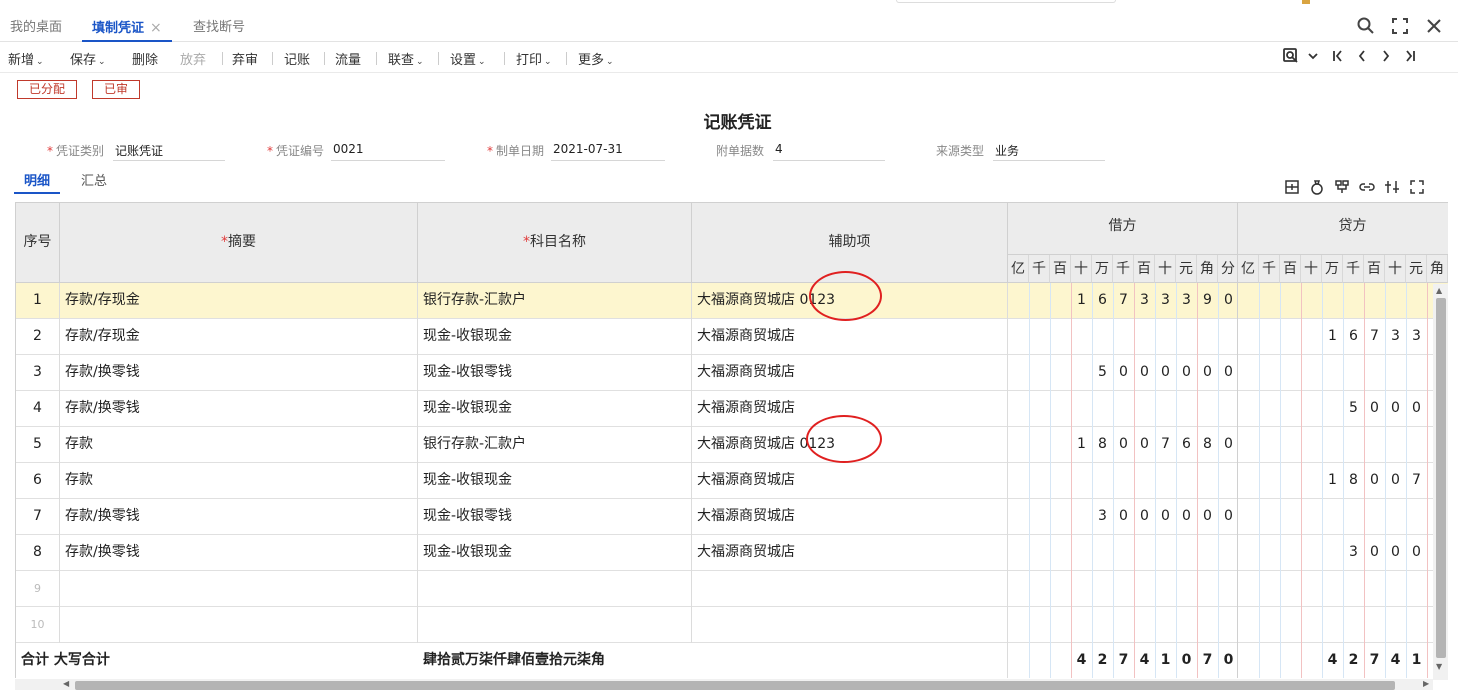 The width and height of the screenshot is (1458, 690). What do you see at coordinates (156, 28) in the screenshot?
I see `close-icon: ×` at bounding box center [156, 28].